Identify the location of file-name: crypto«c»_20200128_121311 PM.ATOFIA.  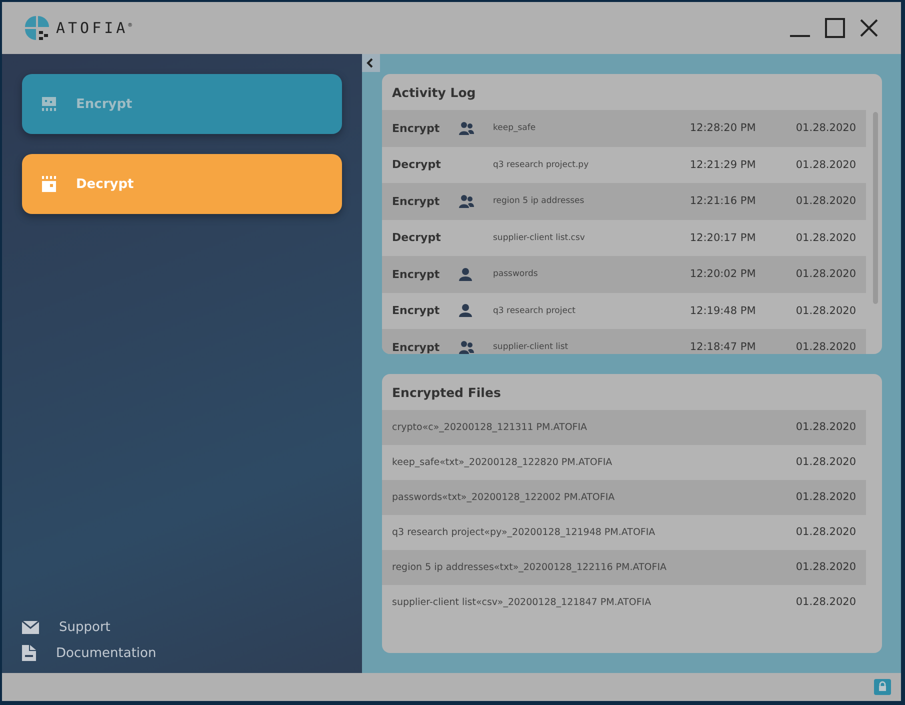
(490, 427).